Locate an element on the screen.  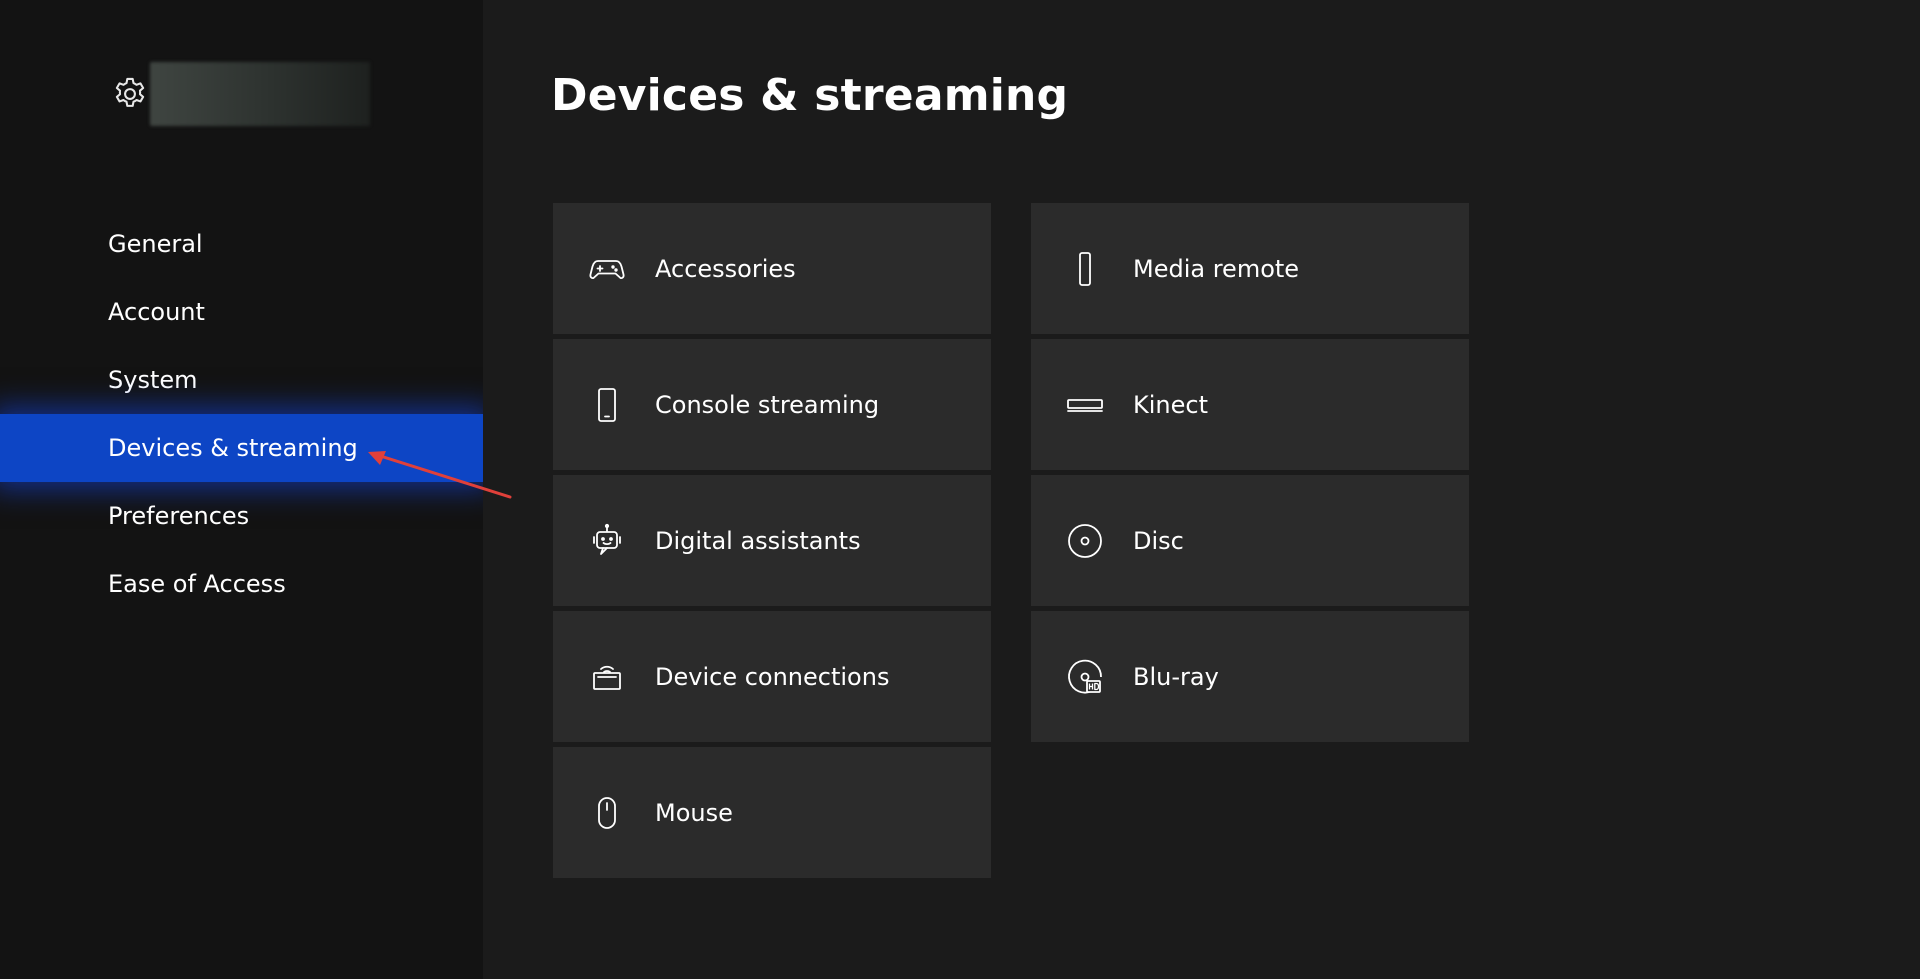
tile-label: Device connections is located at coordinates (772, 676).